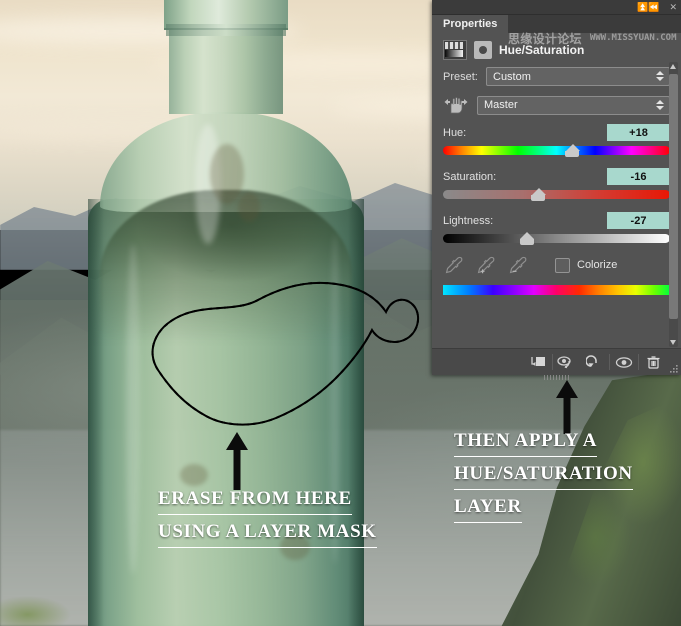 The width and height of the screenshot is (681, 626). Describe the element at coordinates (573, 105) in the screenshot. I see `channel-dropdown: Master` at that location.